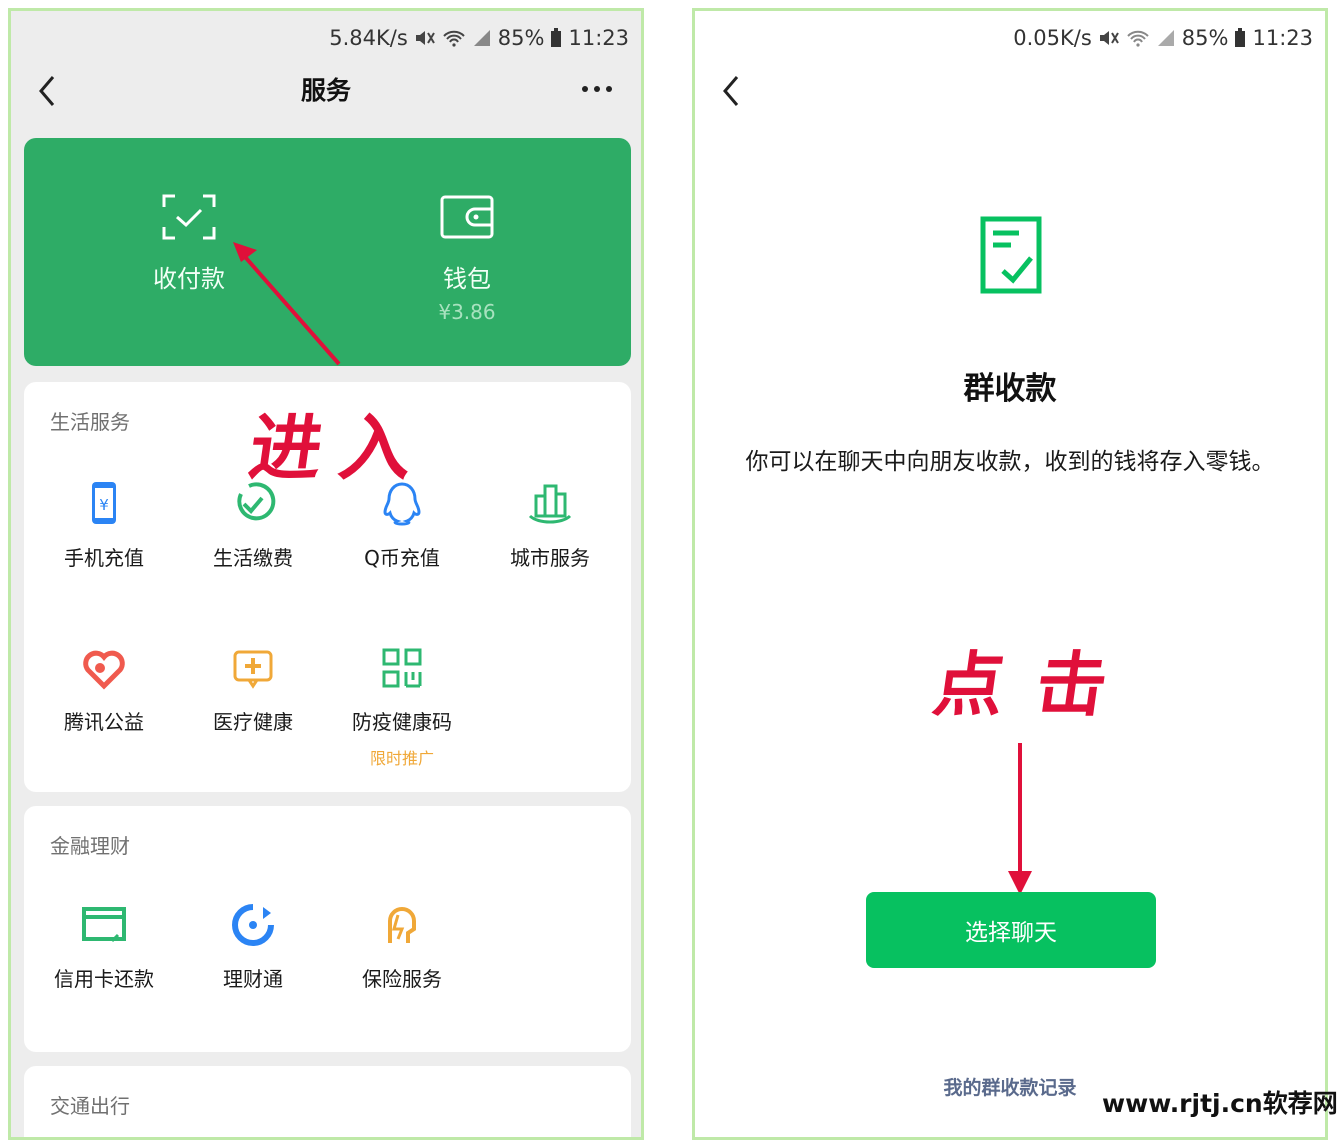 The image size is (1338, 1147). What do you see at coordinates (104, 925) in the screenshot?
I see `credit-card-icon` at bounding box center [104, 925].